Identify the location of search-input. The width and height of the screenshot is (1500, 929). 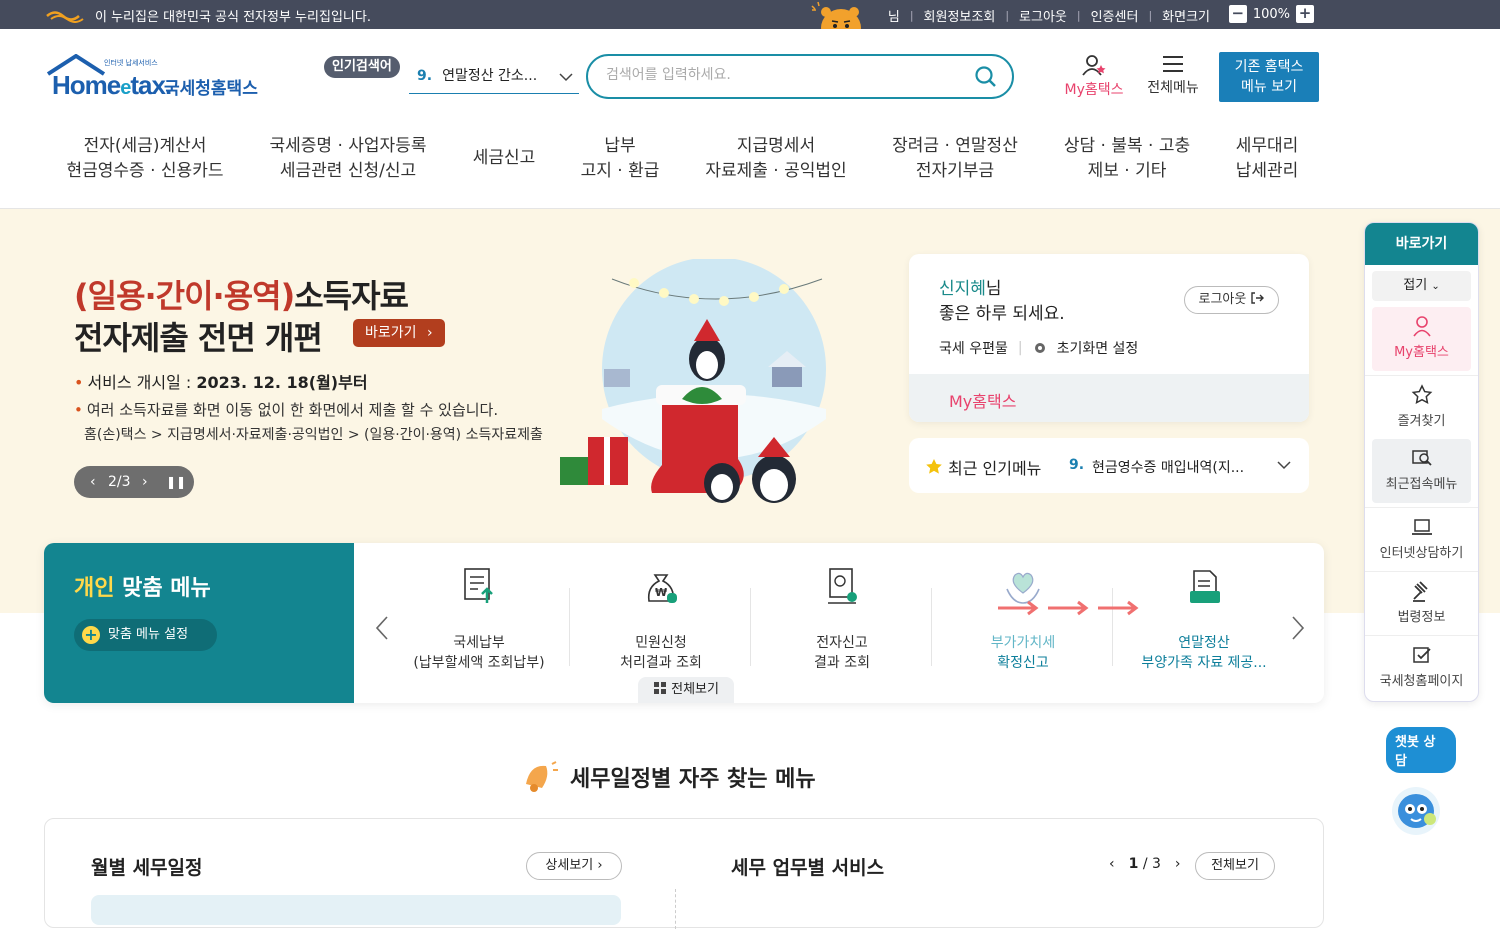
(786, 75).